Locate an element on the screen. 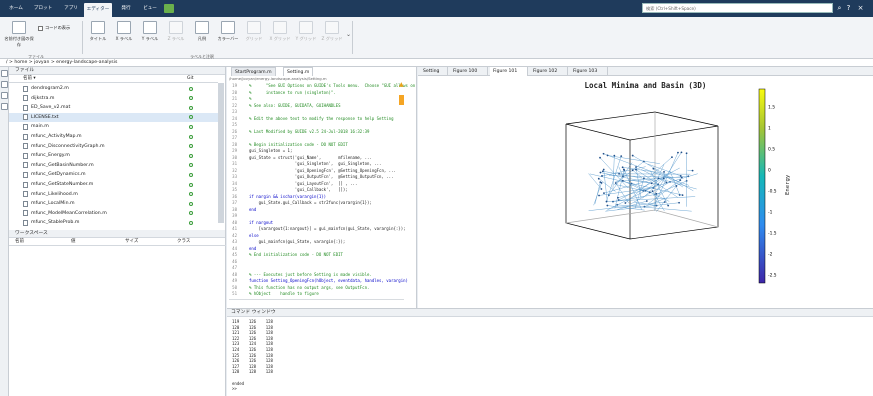 Image resolution: width=873 pixels, height=396 pixels. col-name: 名前 ▾ is located at coordinates (29, 79).